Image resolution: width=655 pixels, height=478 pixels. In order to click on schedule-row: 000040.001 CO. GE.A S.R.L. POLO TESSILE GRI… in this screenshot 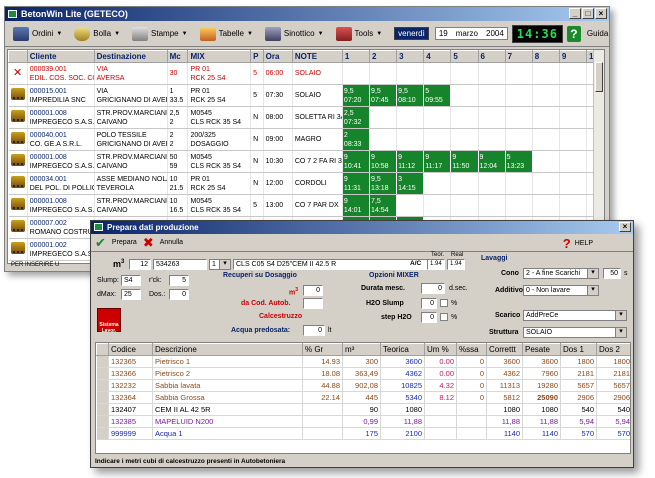, I will do `click(306, 139)`.